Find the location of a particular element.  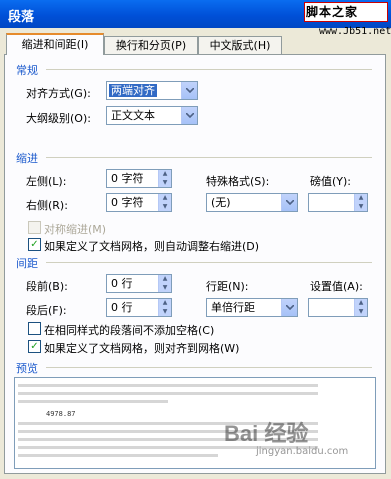

window-title: 段落 is located at coordinates (21, 17).